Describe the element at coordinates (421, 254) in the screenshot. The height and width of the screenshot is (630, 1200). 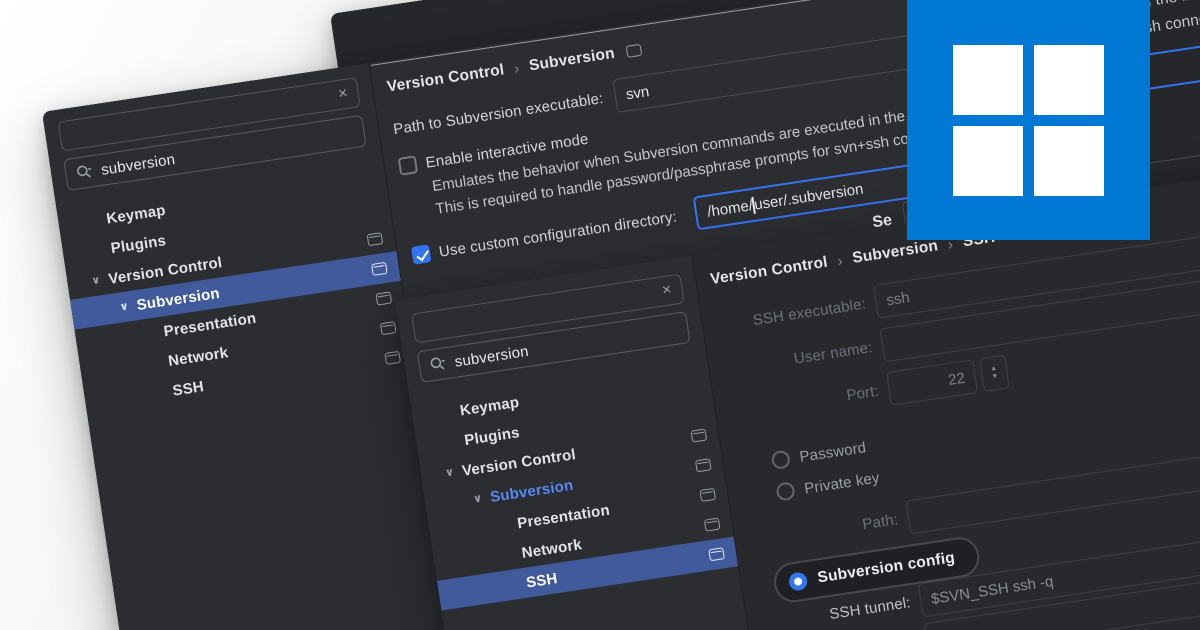
I see `custom-config-checkbox` at that location.